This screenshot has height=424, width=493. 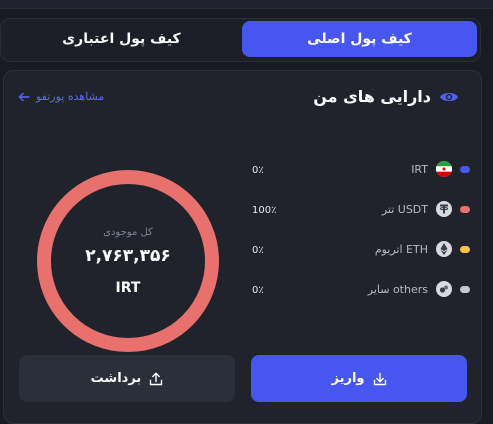 I want to click on withdraw-label: برداشت, so click(x=116, y=378).